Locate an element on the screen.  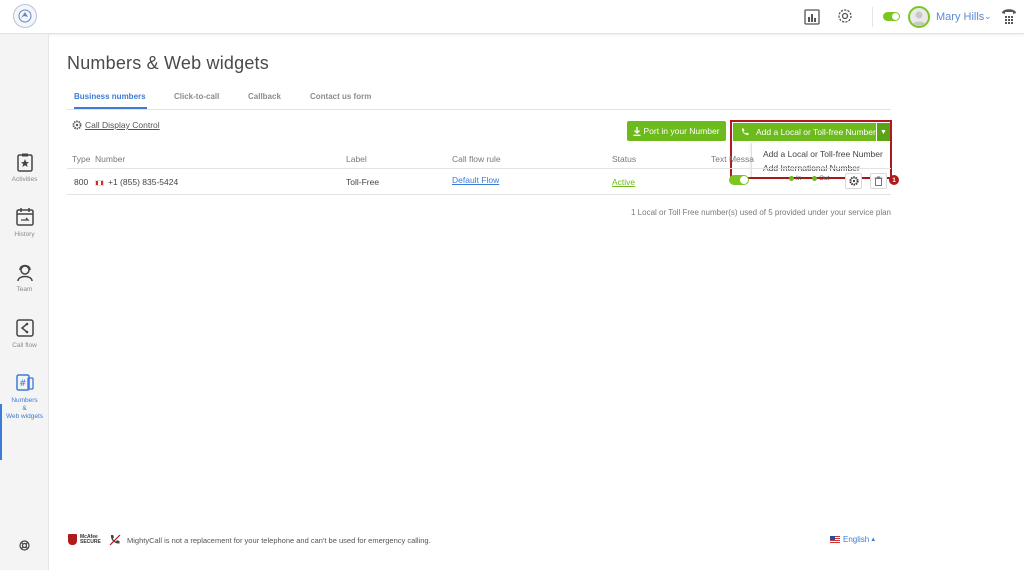
add-local-toll-free-button: Add a Local or Toll-free Number is located at coordinates (804, 132).